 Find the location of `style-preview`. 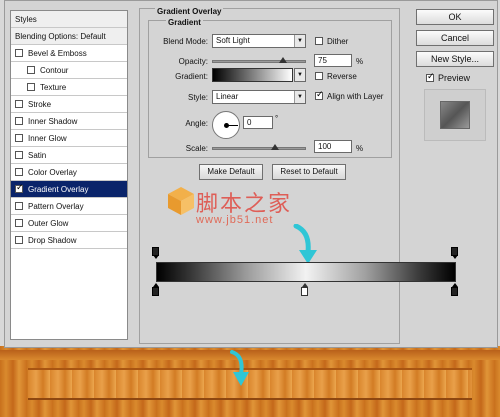

style-preview is located at coordinates (455, 115).